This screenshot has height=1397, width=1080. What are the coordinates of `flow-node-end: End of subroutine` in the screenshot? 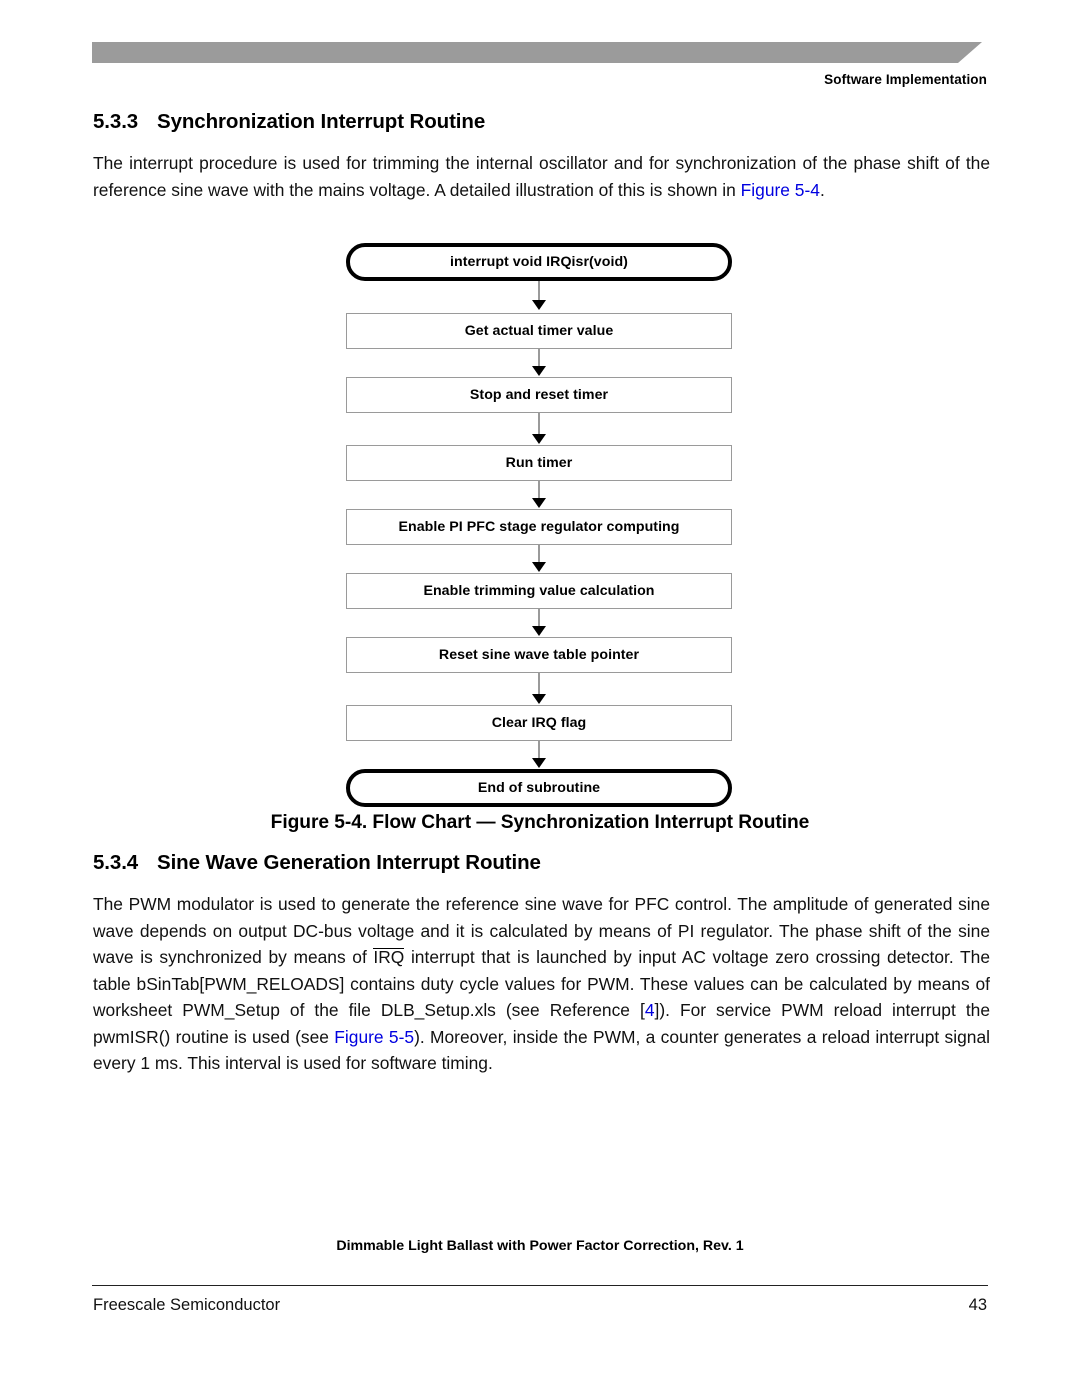 It's located at (539, 788).